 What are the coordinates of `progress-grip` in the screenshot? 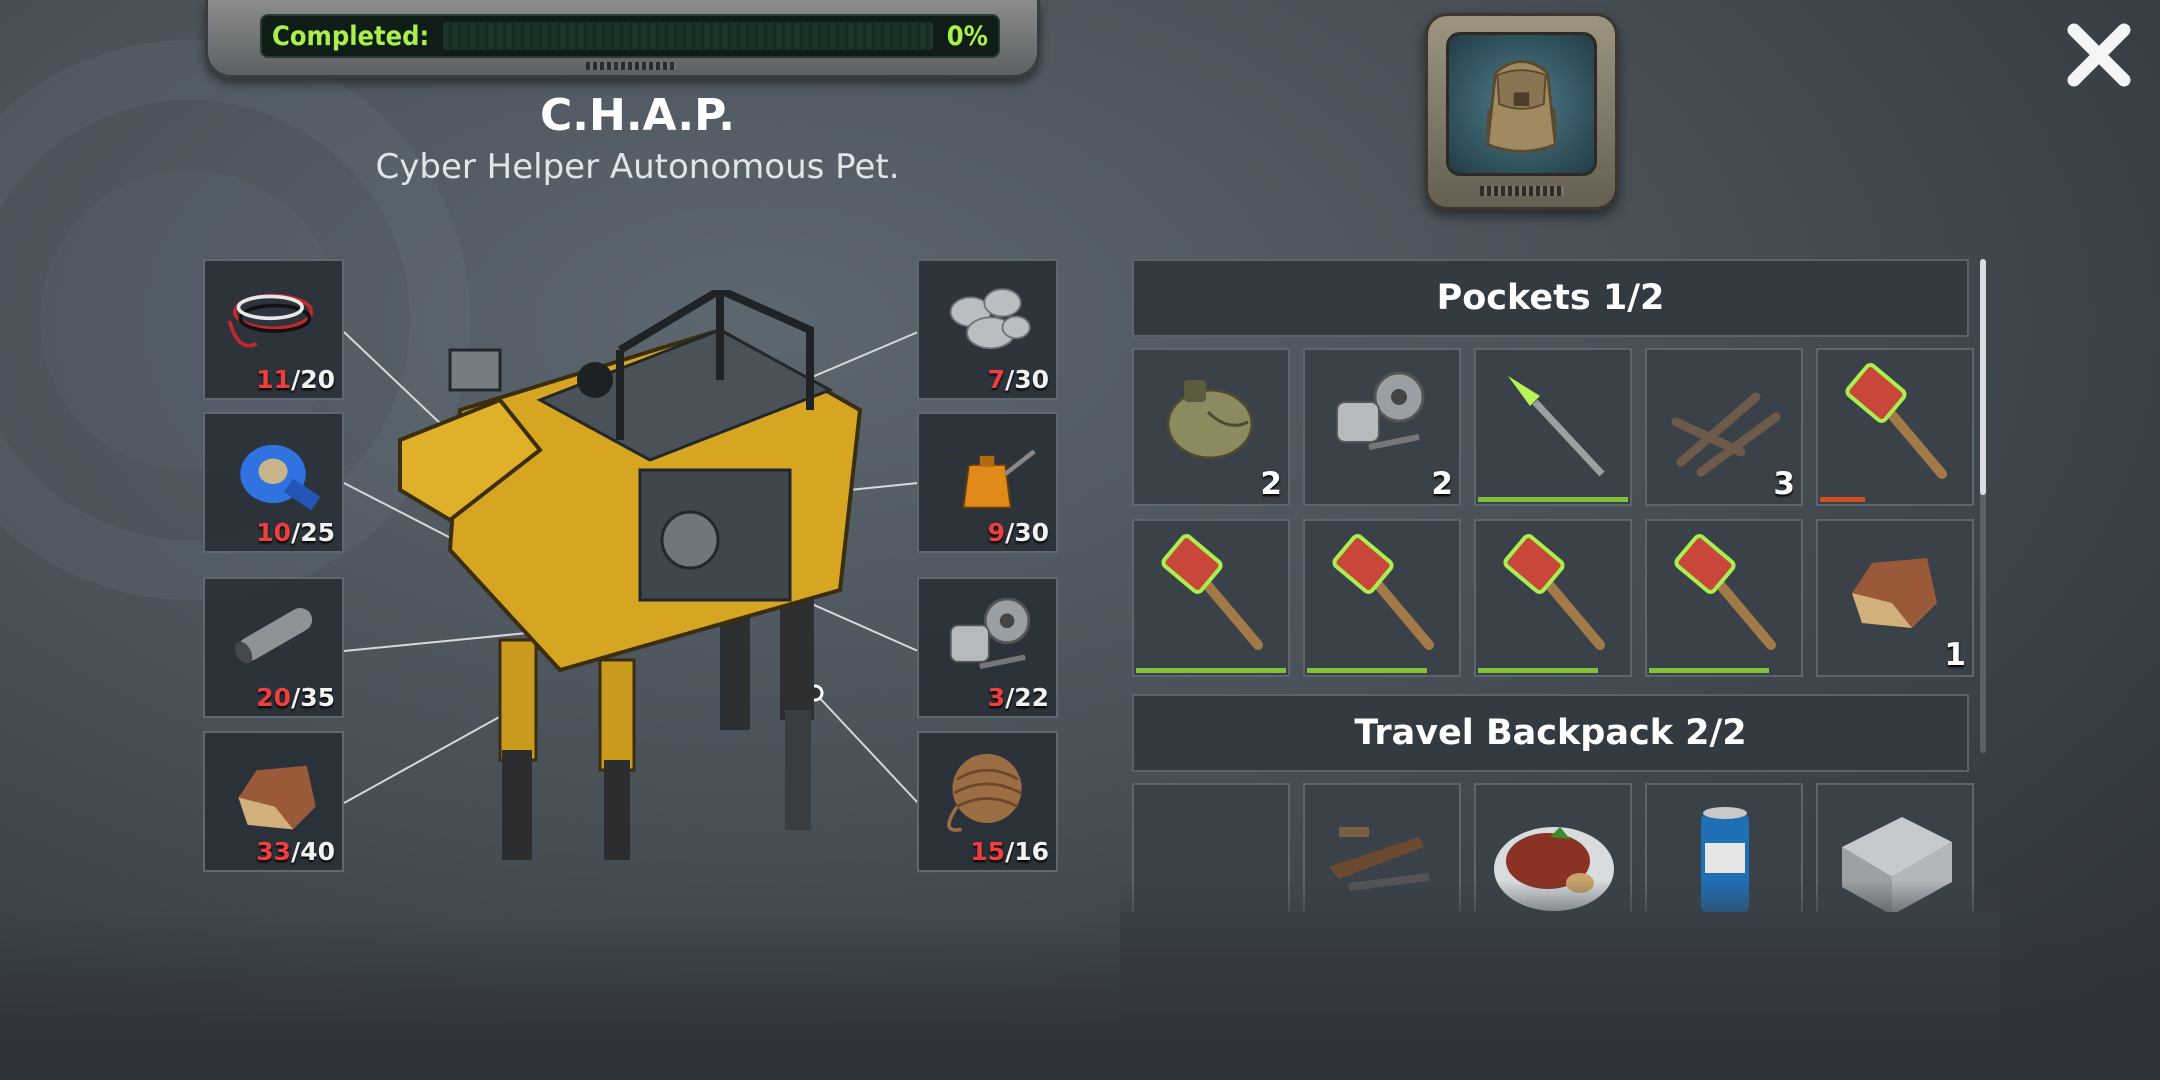 It's located at (631, 66).